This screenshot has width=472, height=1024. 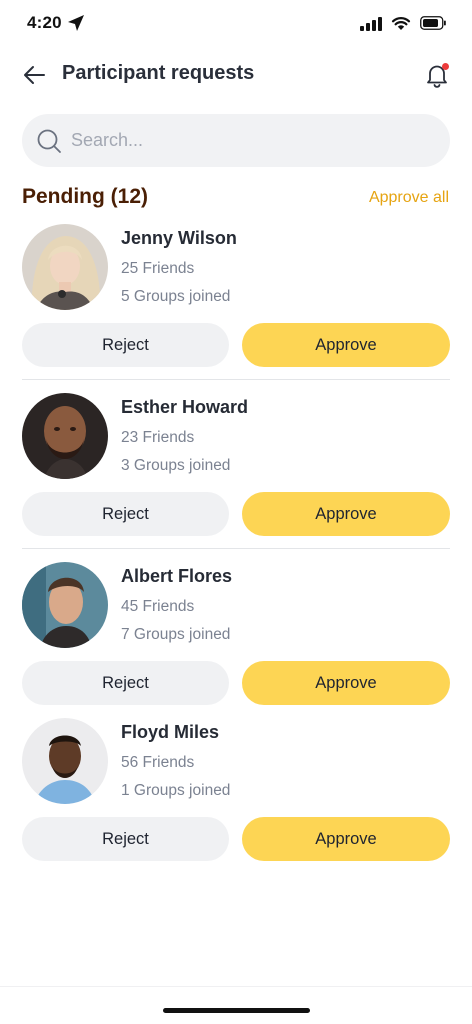 What do you see at coordinates (179, 238) in the screenshot?
I see `participant-name: Jenny Wilson` at bounding box center [179, 238].